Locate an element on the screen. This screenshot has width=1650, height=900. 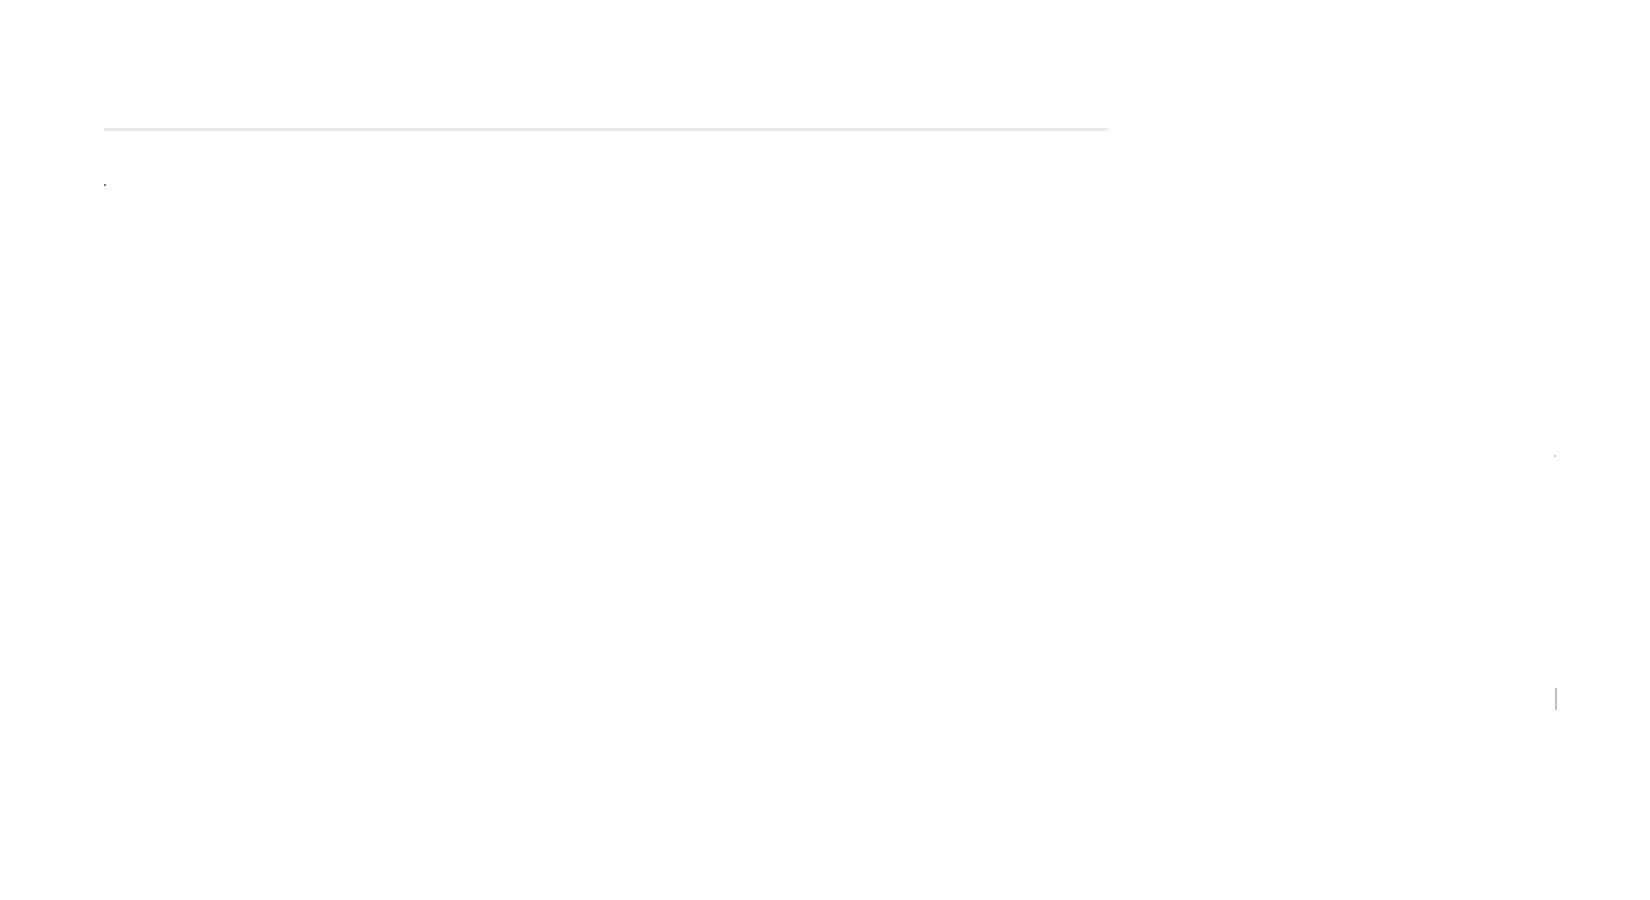
title-divider is located at coordinates (606, 129).